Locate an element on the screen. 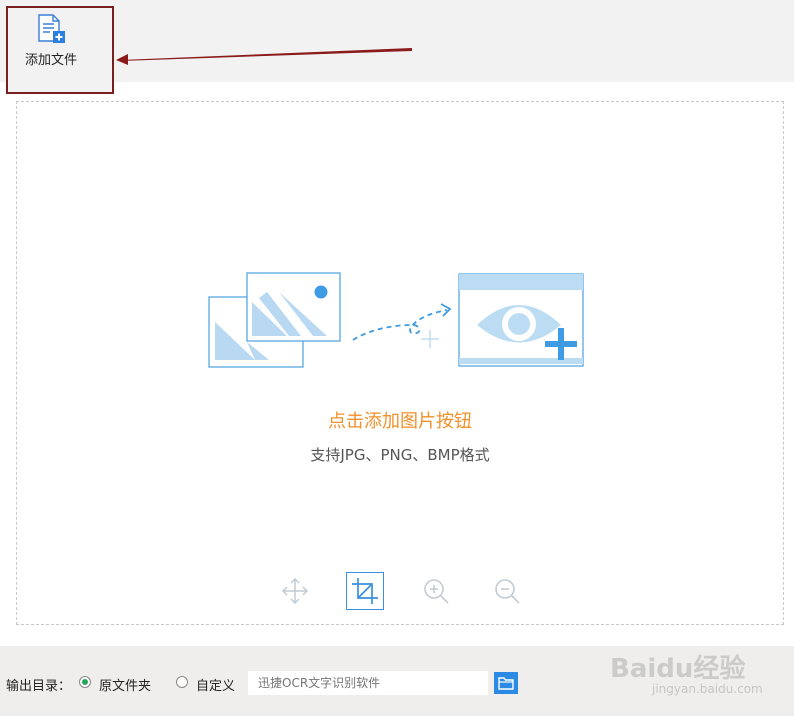 The width and height of the screenshot is (794, 716). zoom-in-icon is located at coordinates (436, 591).